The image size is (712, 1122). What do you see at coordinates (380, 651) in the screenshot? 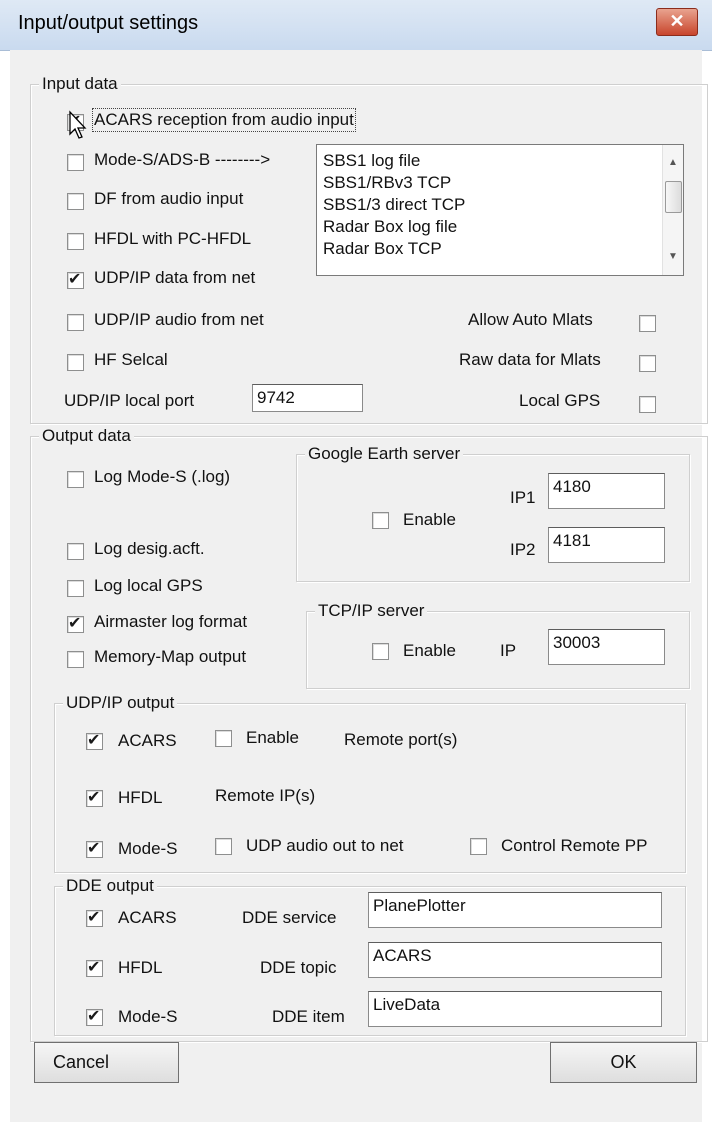
I see `tcp-enable-check` at bounding box center [380, 651].